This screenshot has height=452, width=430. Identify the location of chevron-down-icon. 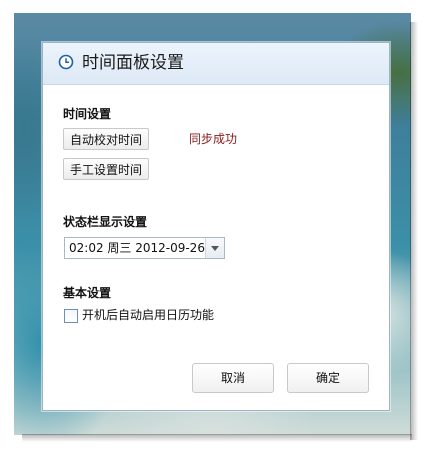
(214, 248).